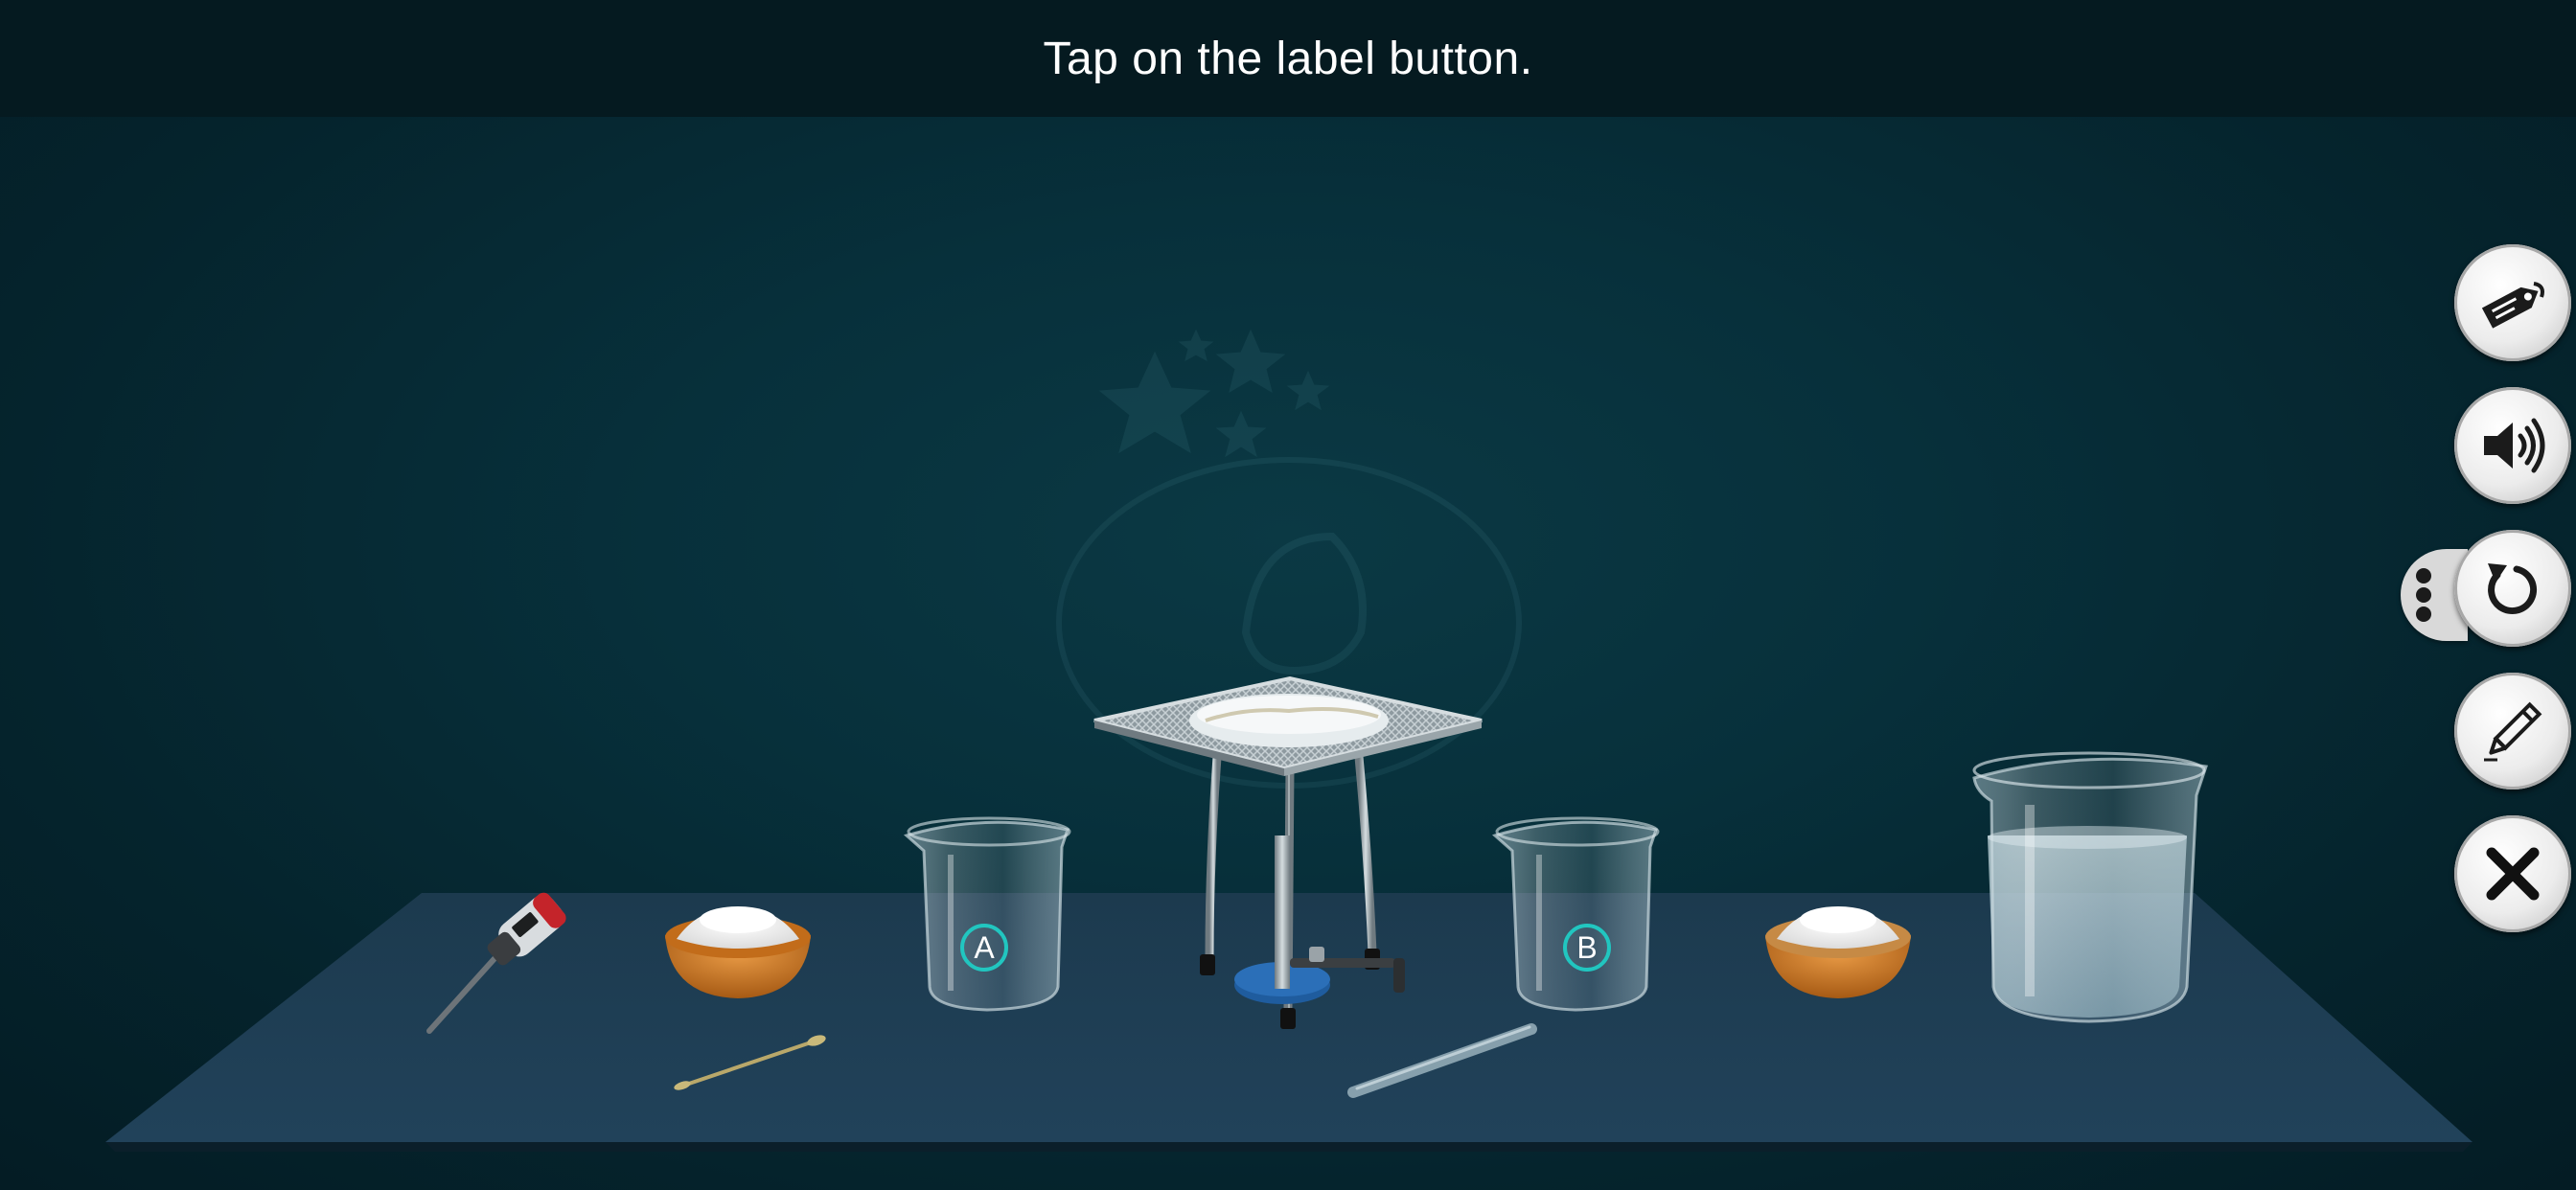  I want to click on beaker-a-label: A, so click(984, 948).